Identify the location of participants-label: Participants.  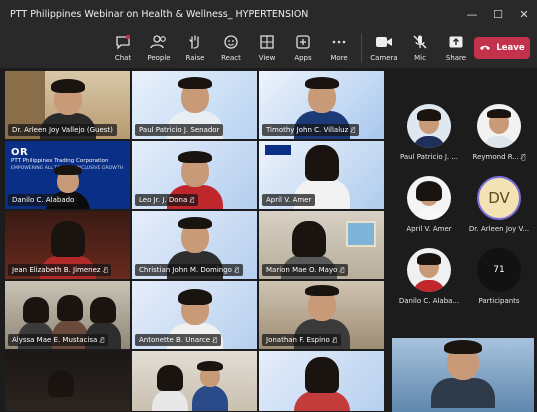
(499, 301).